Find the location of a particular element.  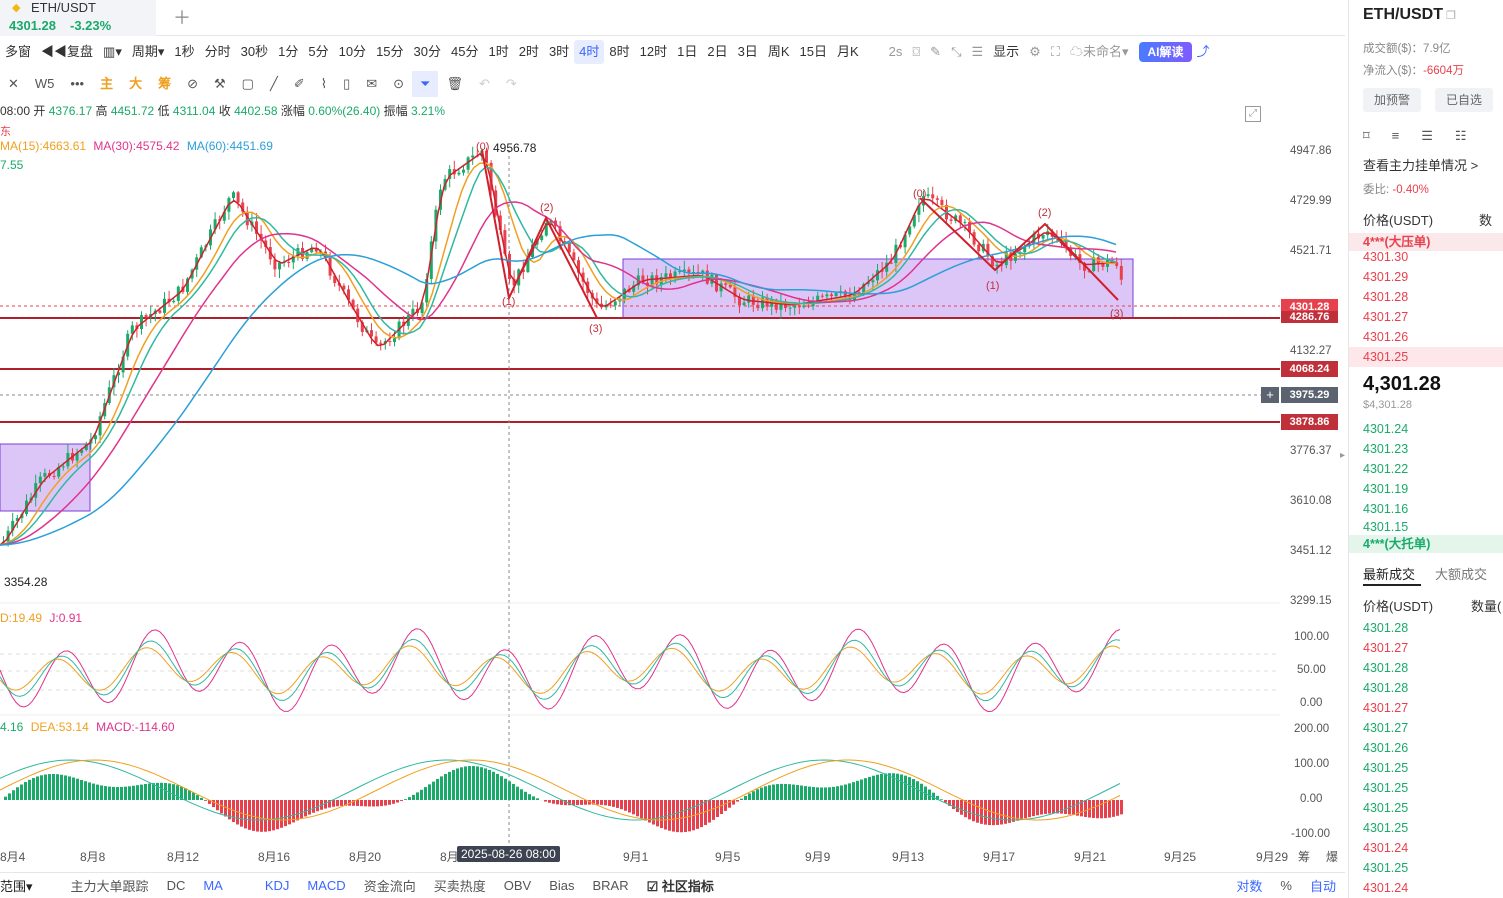

auto-toggle: 自动 is located at coordinates (1323, 885).